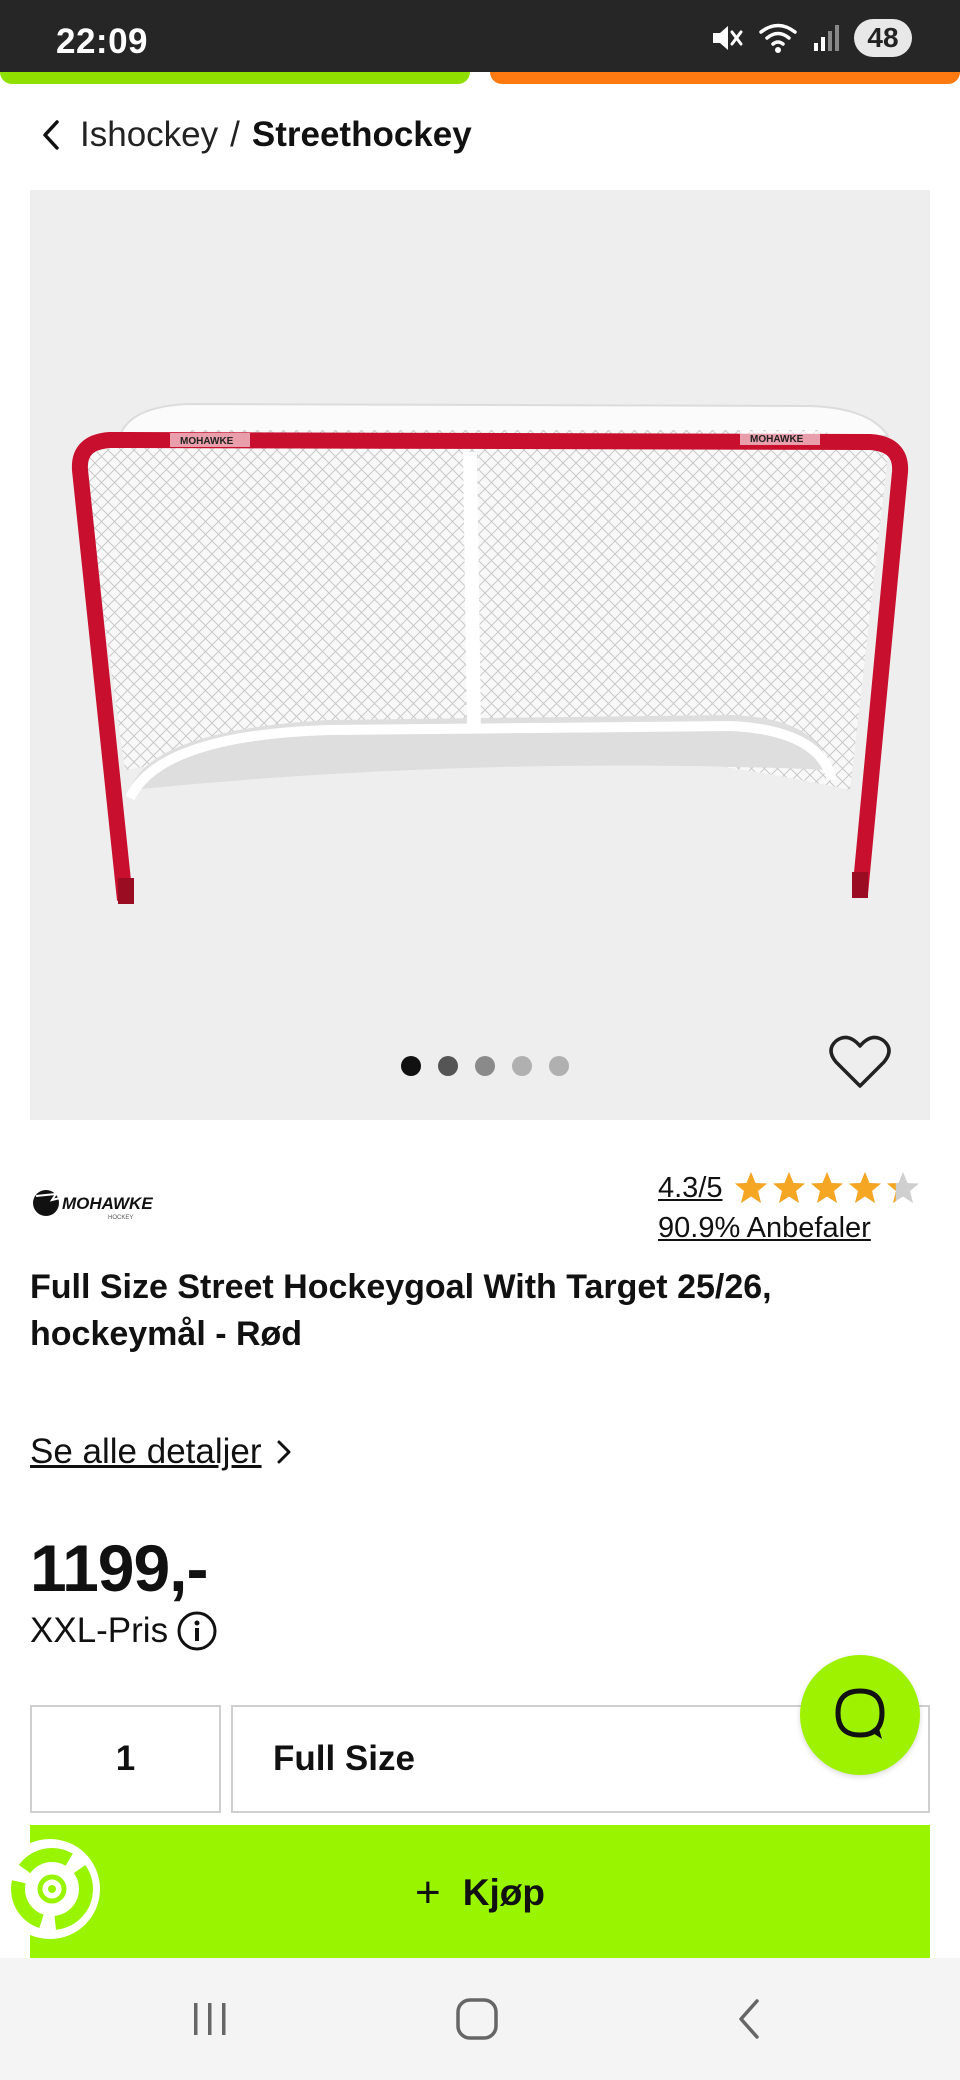 The height and width of the screenshot is (2080, 960). What do you see at coordinates (728, 38) in the screenshot?
I see `mute-icon` at bounding box center [728, 38].